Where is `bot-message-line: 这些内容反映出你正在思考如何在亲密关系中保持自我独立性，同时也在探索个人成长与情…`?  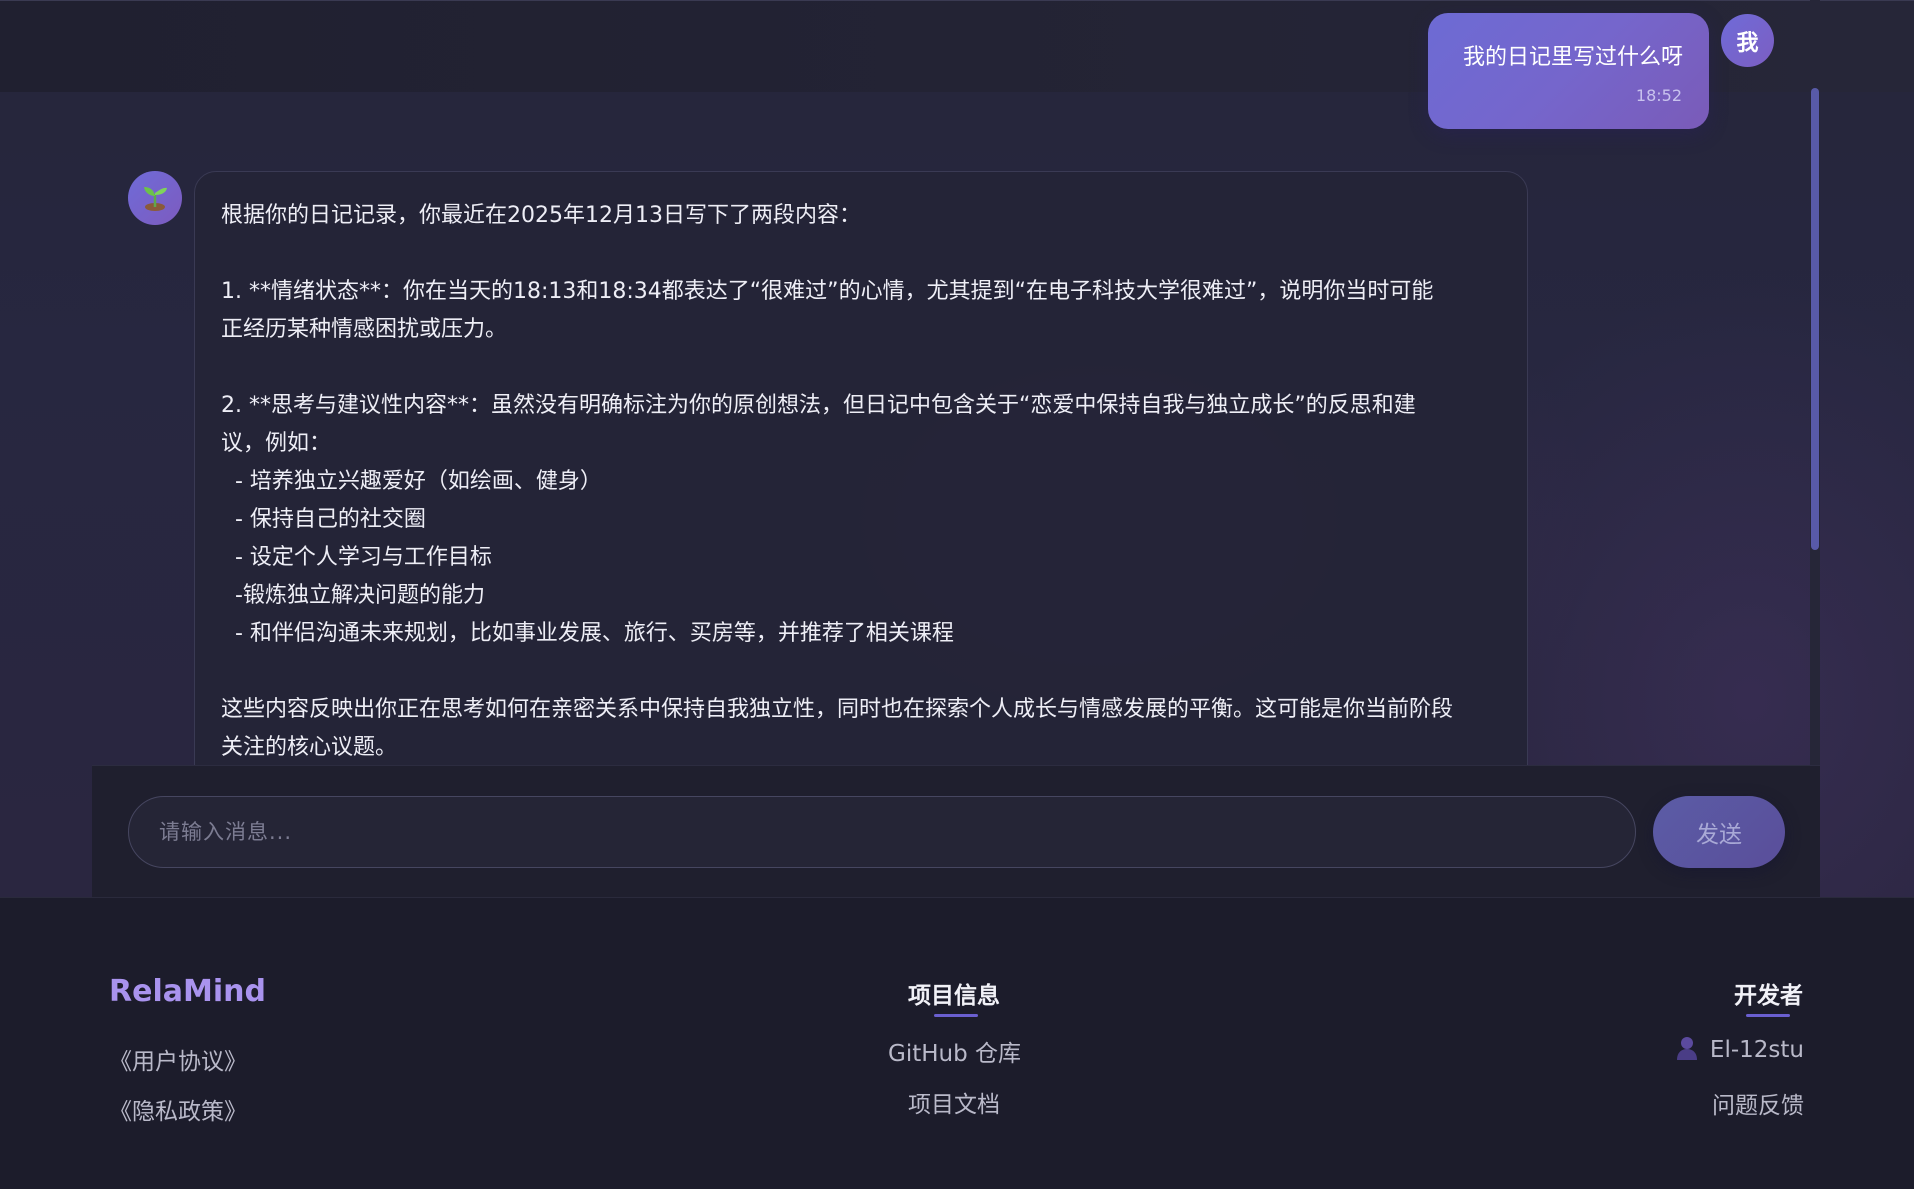 bot-message-line: 这些内容反映出你正在思考如何在亲密关系中保持自我独立性，同时也在探索个人成长与情… is located at coordinates (837, 709).